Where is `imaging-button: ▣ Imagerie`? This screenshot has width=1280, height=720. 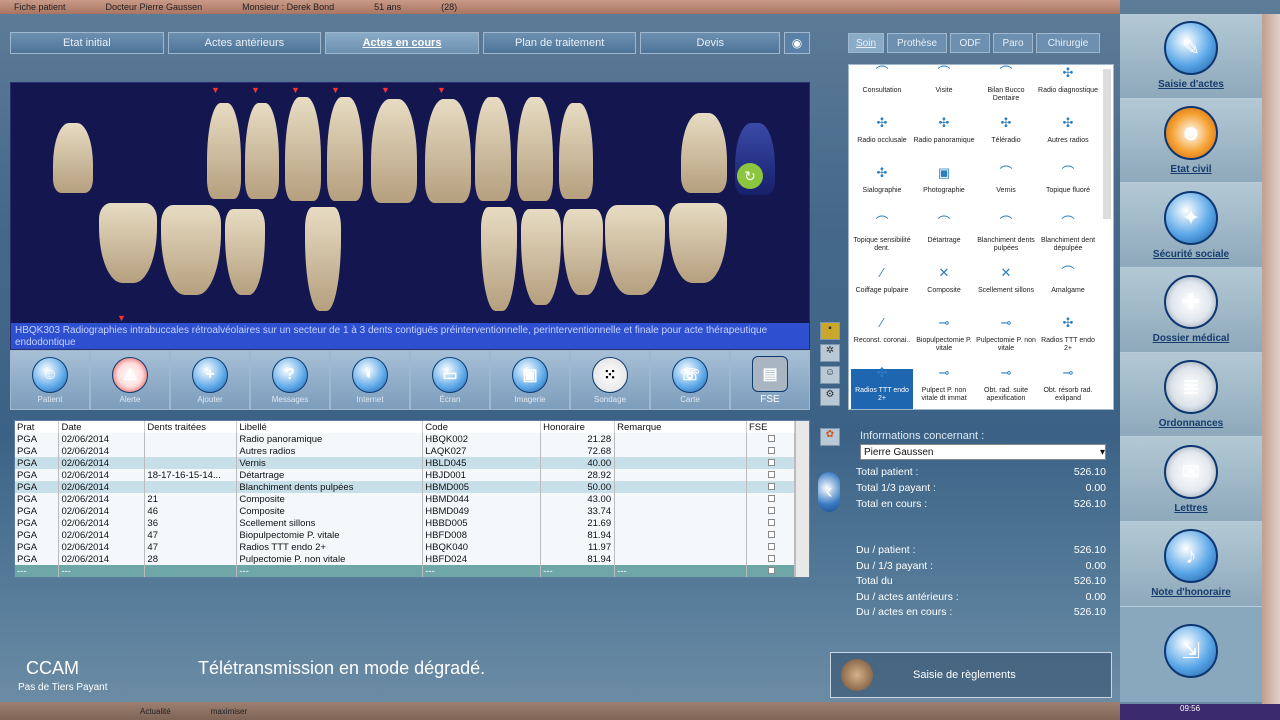 imaging-button: ▣ Imagerie is located at coordinates (530, 380).